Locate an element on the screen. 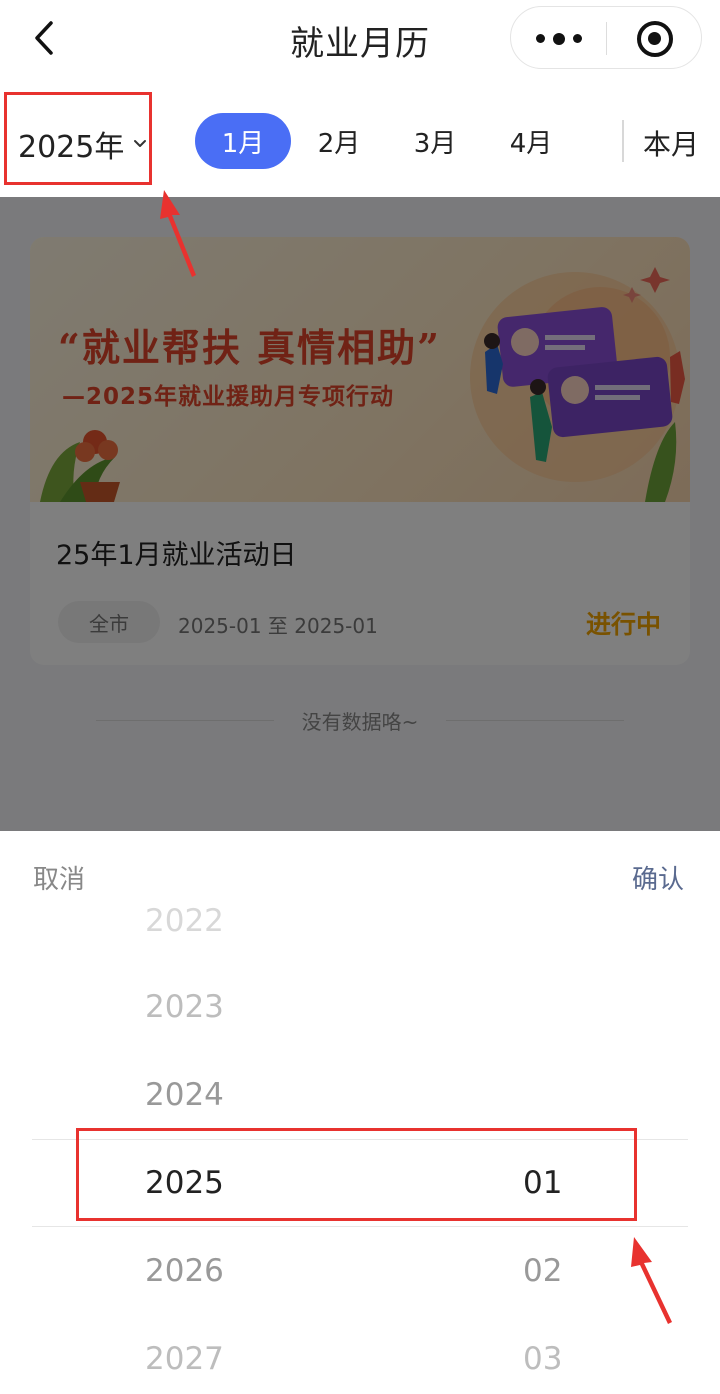 The width and height of the screenshot is (720, 1394). more-dots-icon is located at coordinates (540, 38).